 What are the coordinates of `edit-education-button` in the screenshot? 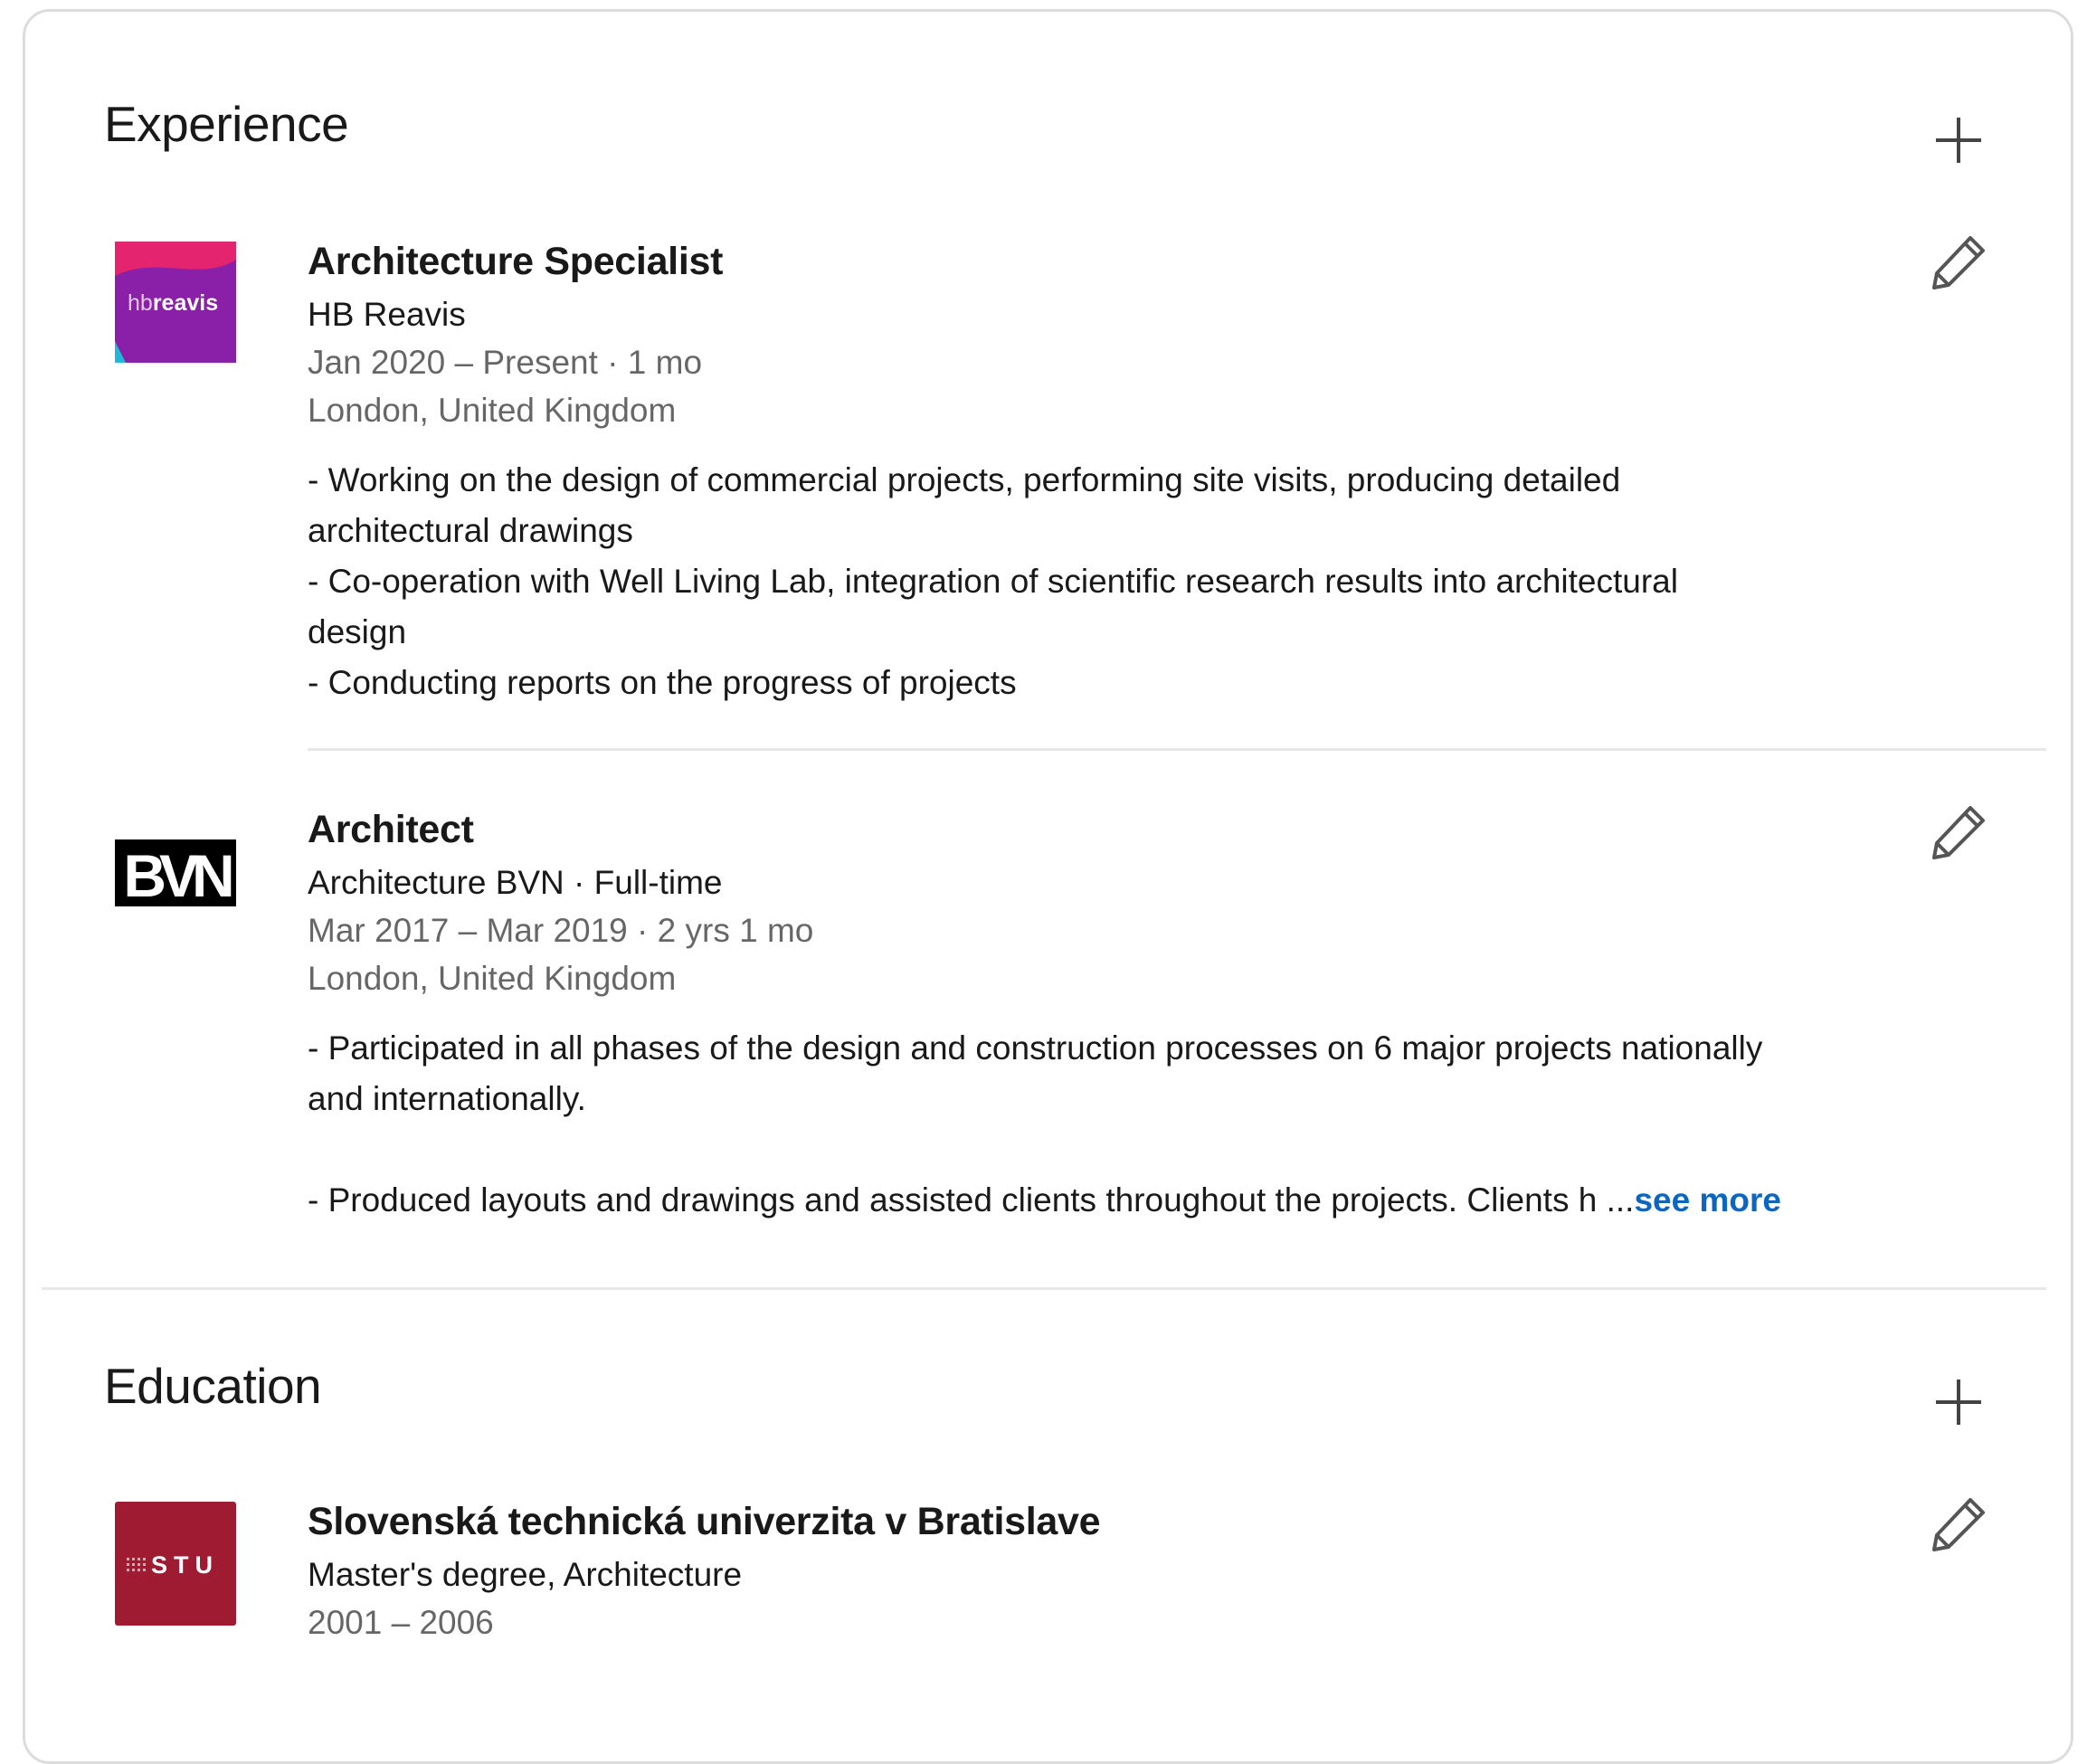 It's located at (1958, 1524).